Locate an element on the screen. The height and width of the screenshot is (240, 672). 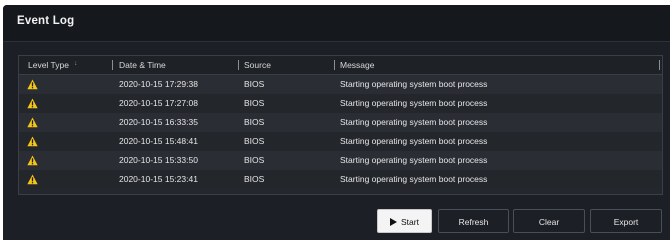
cell-date-time: 2020-10-15 15:33:50 is located at coordinates (158, 160).